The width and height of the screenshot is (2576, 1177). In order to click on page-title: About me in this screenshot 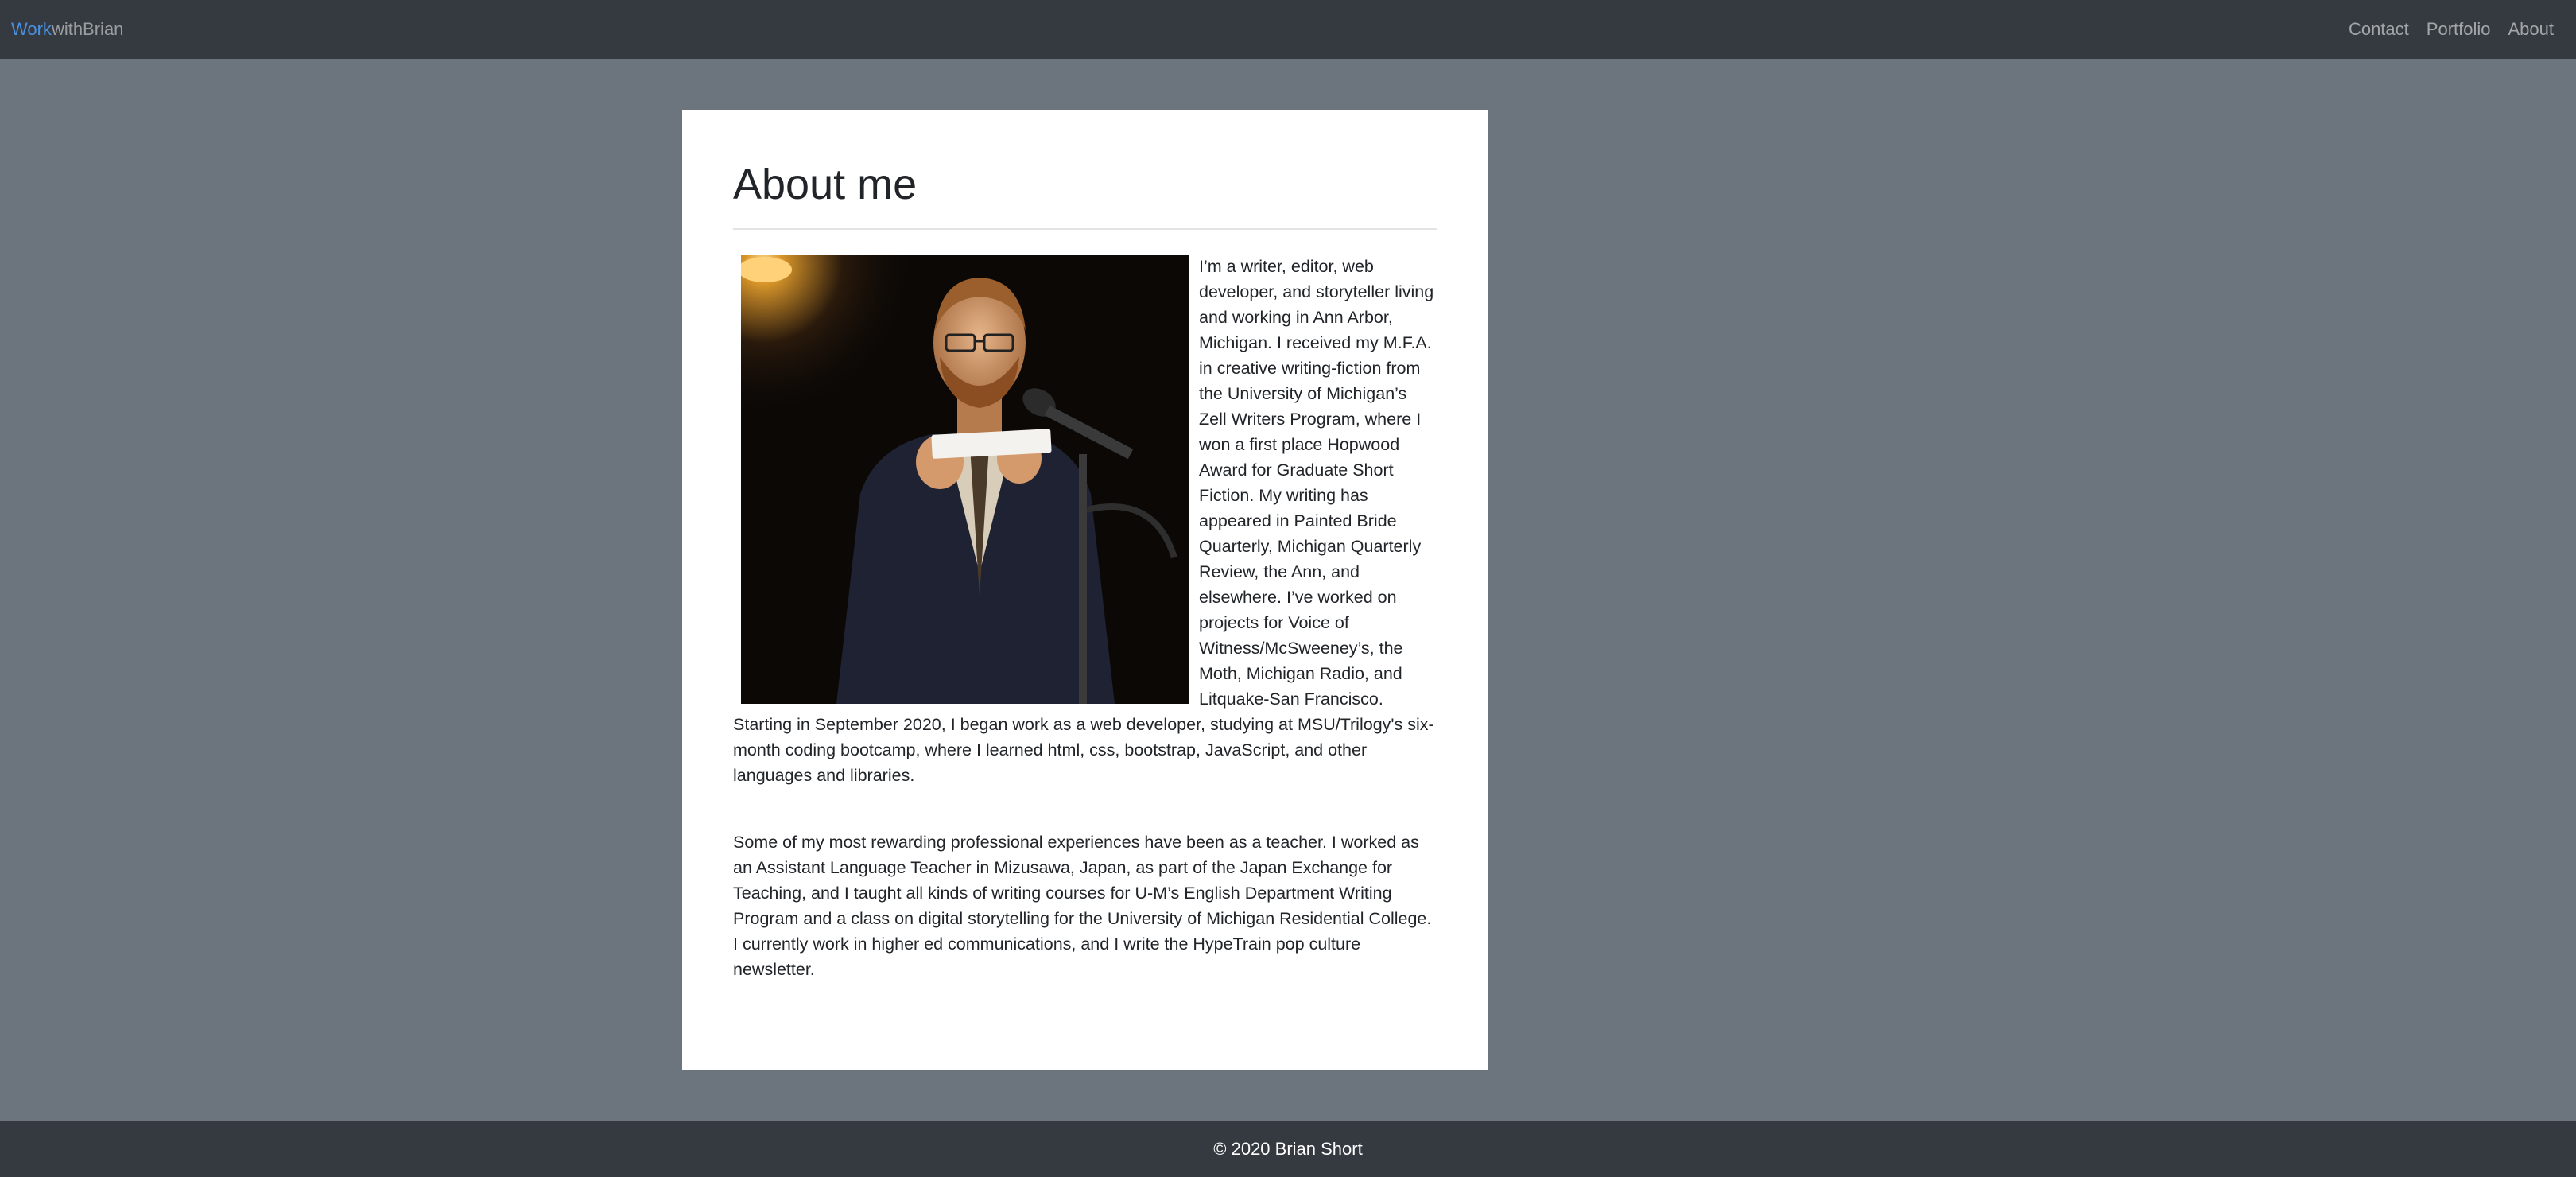, I will do `click(826, 185)`.